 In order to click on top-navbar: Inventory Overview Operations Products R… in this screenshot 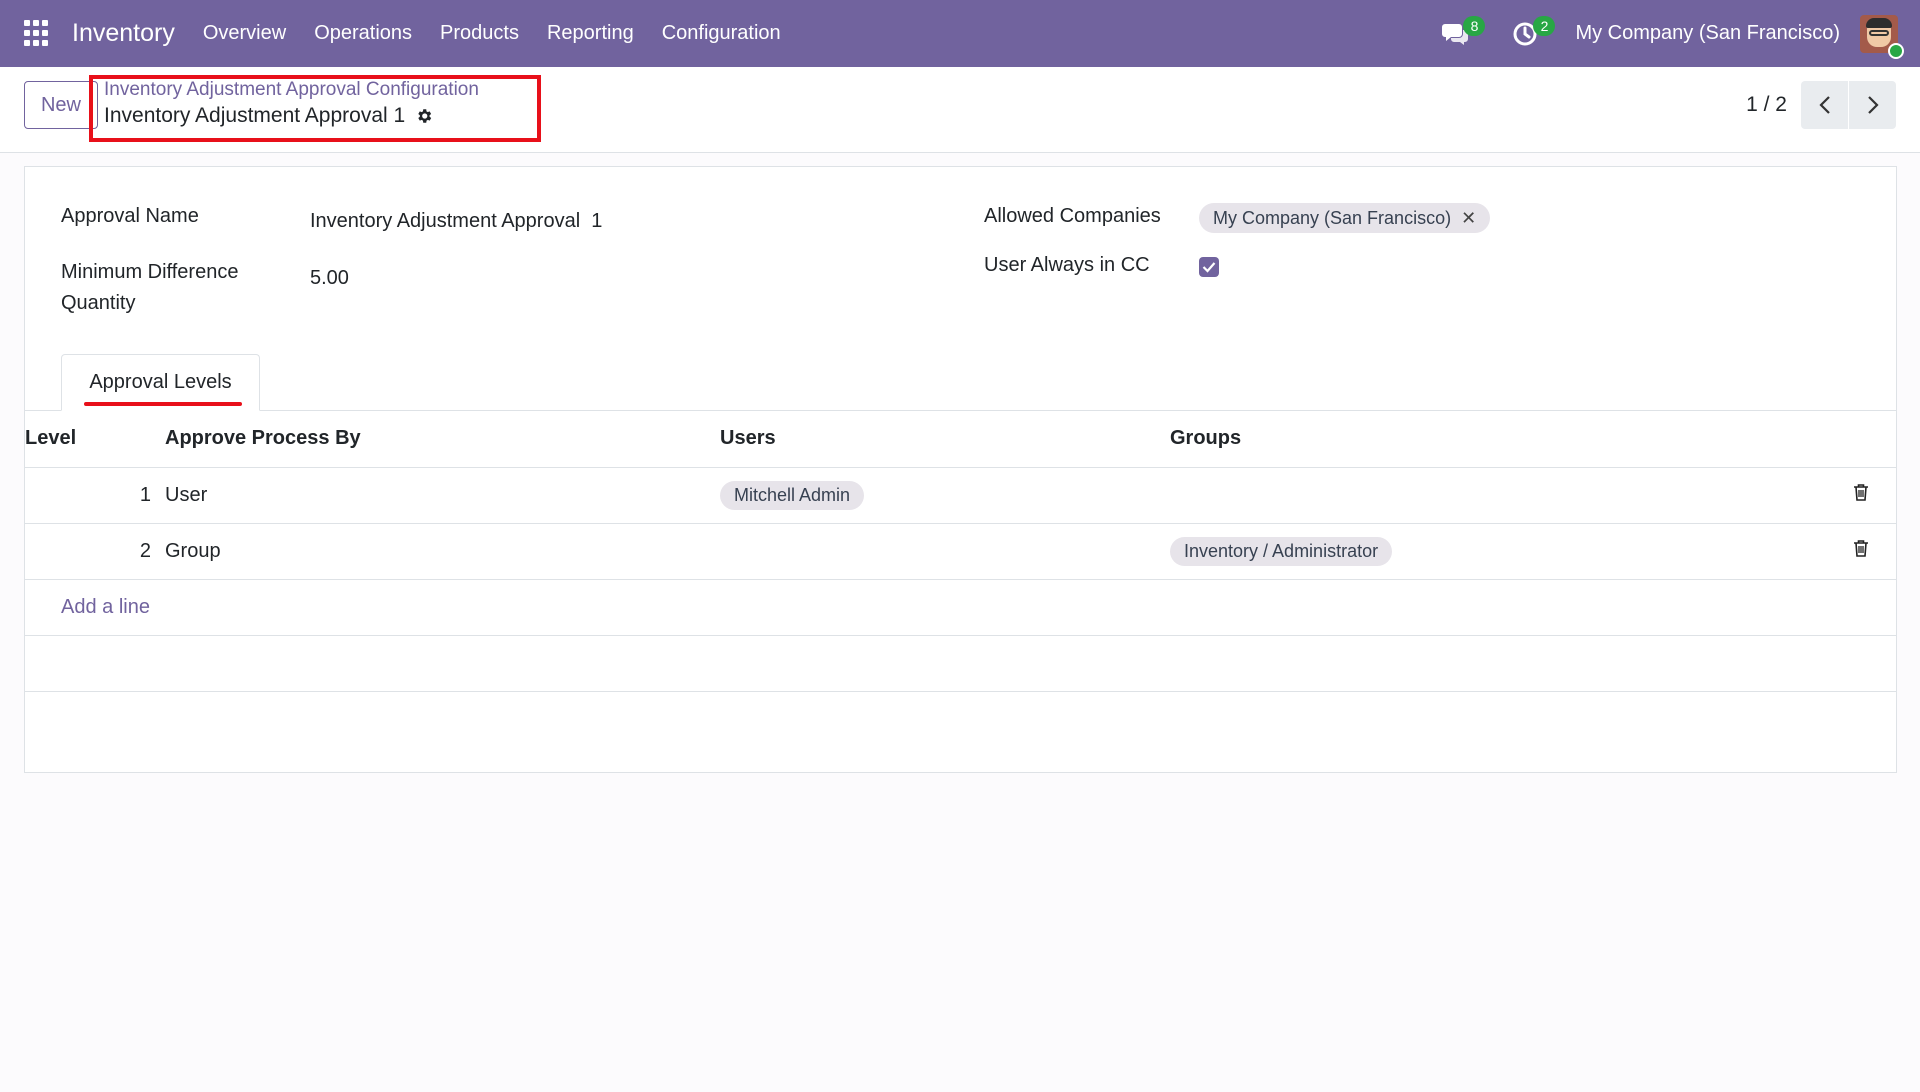, I will do `click(960, 33)`.